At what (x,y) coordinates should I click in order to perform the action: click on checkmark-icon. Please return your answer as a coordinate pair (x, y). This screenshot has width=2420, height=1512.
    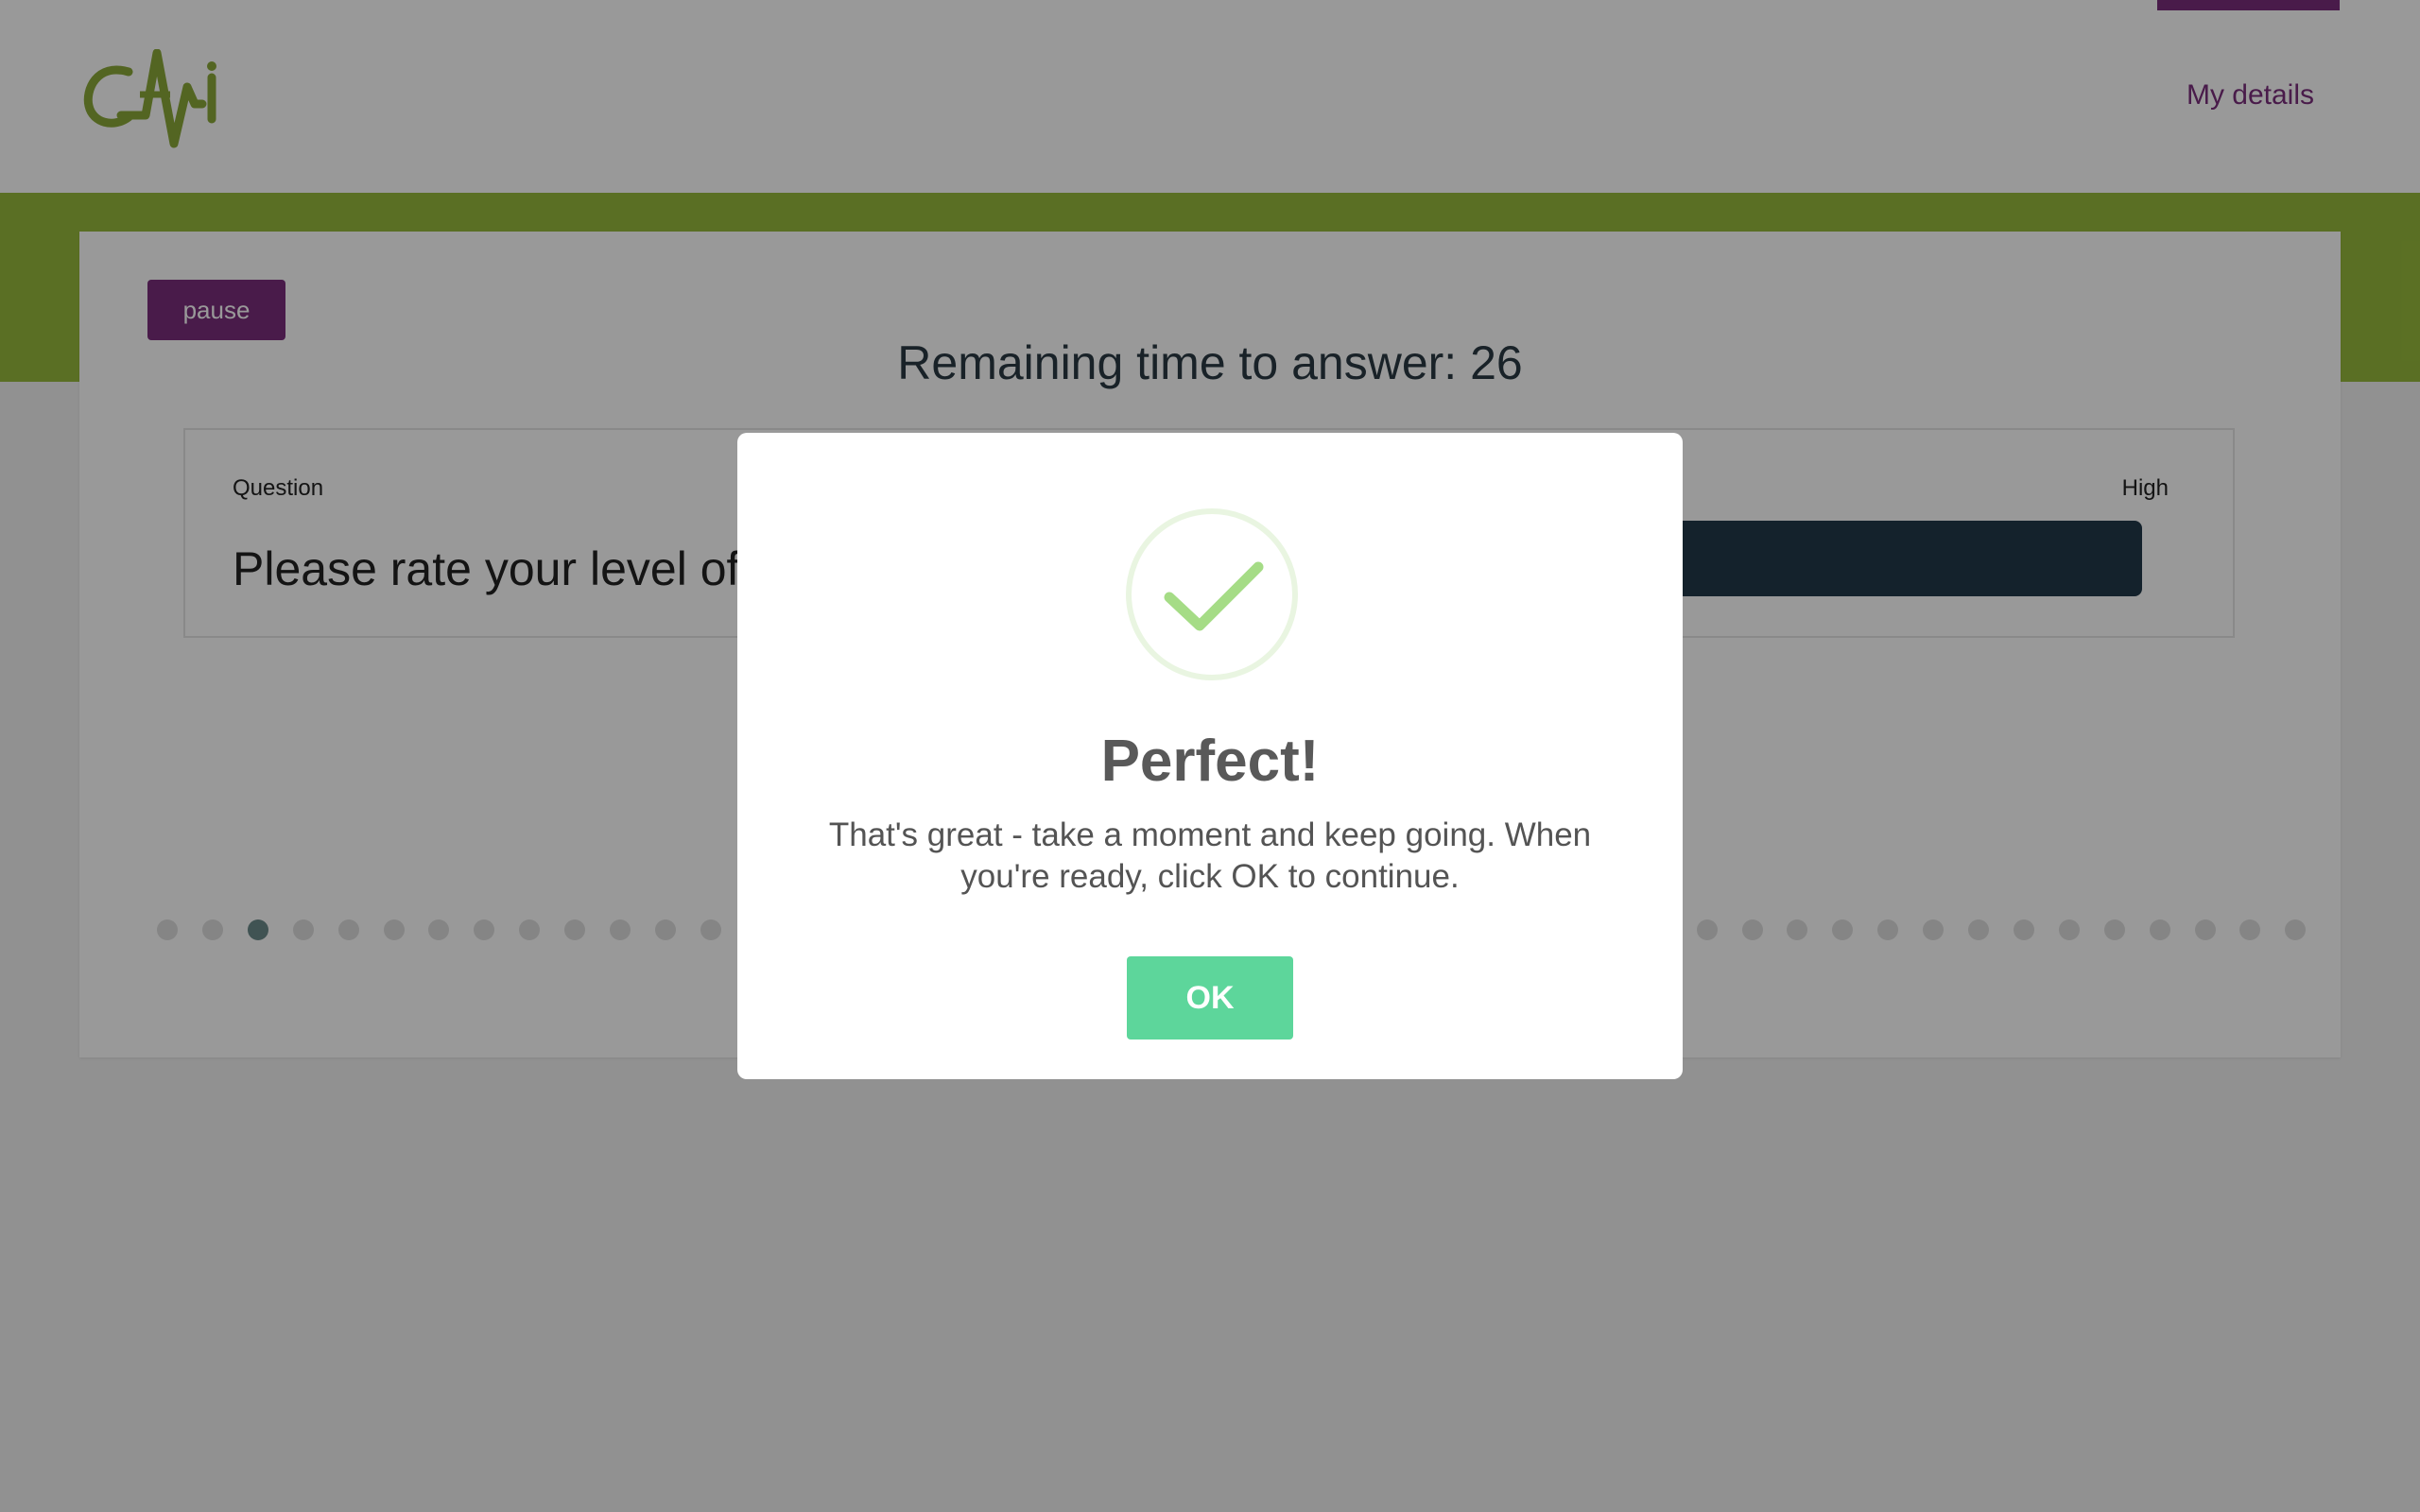
    Looking at the image, I should click on (1212, 594).